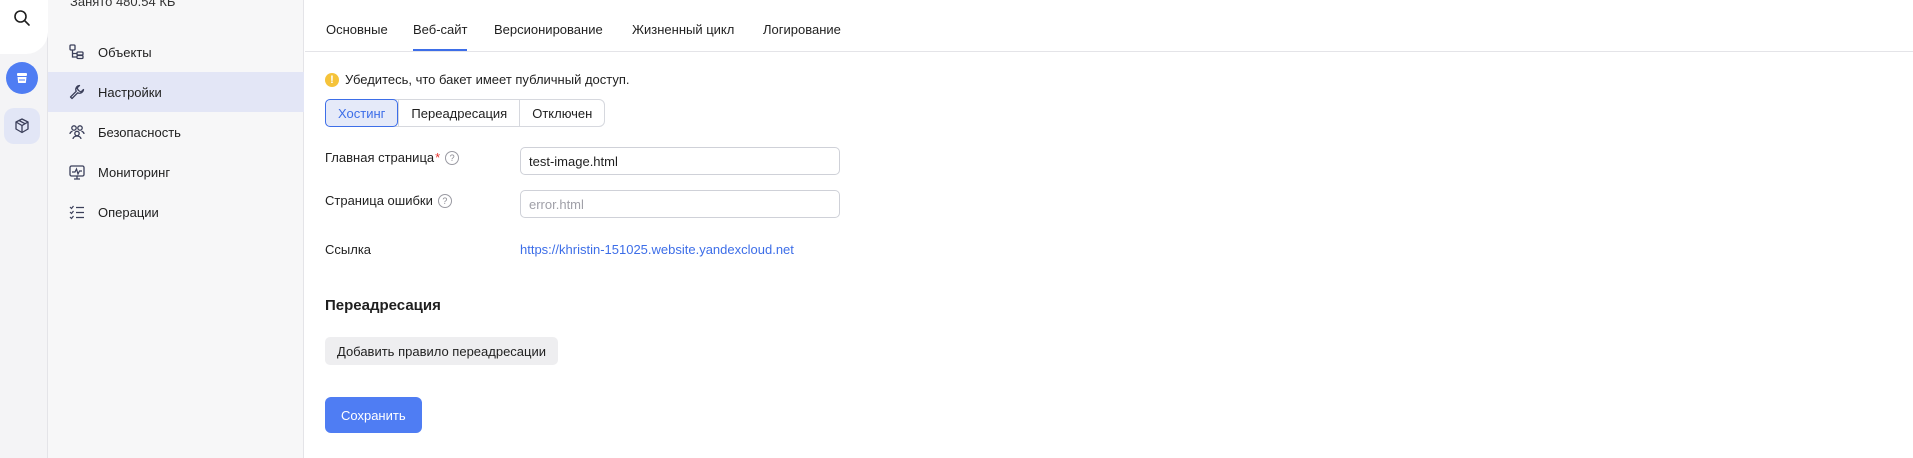  I want to click on search-button, so click(22, 18).